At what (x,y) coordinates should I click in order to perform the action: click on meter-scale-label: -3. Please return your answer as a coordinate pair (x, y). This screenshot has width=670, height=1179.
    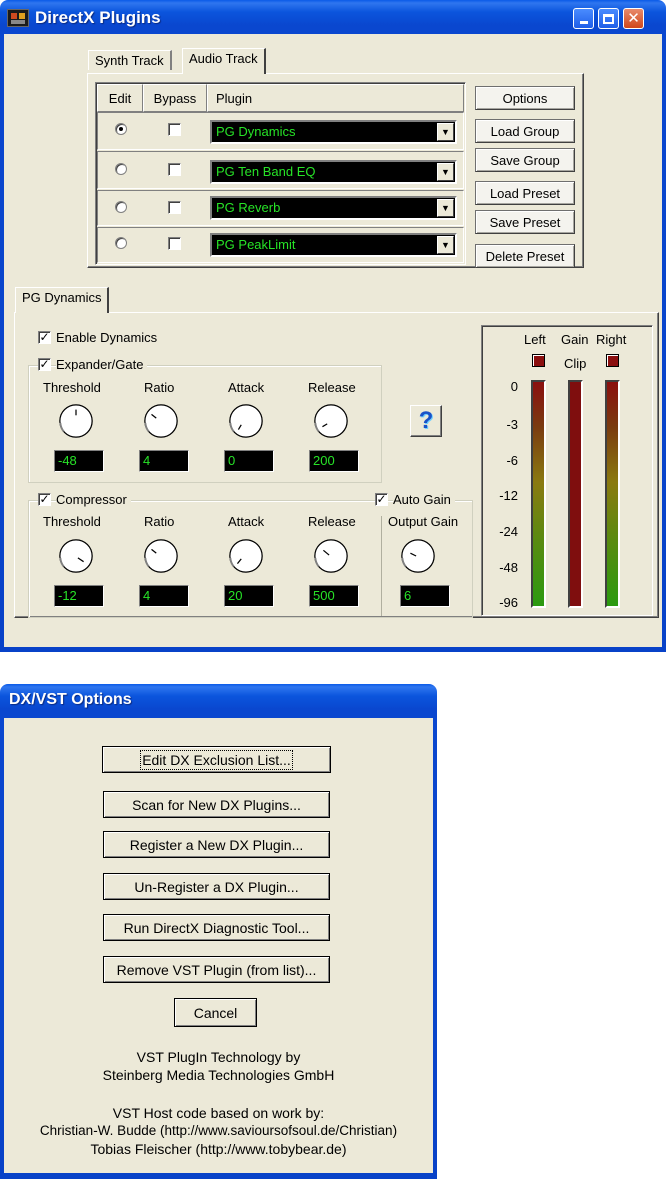
    Looking at the image, I should click on (512, 424).